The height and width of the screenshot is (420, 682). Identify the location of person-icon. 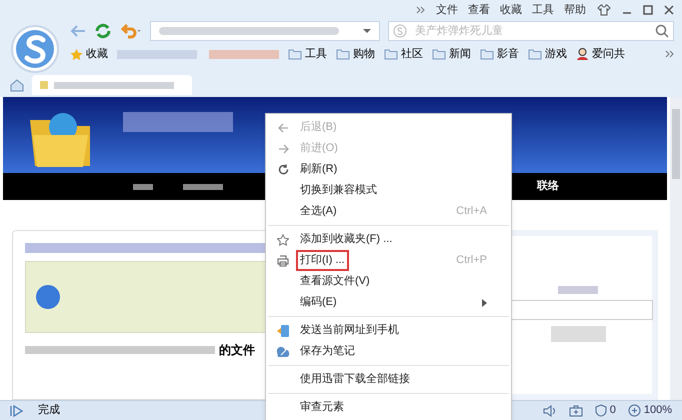
(582, 54).